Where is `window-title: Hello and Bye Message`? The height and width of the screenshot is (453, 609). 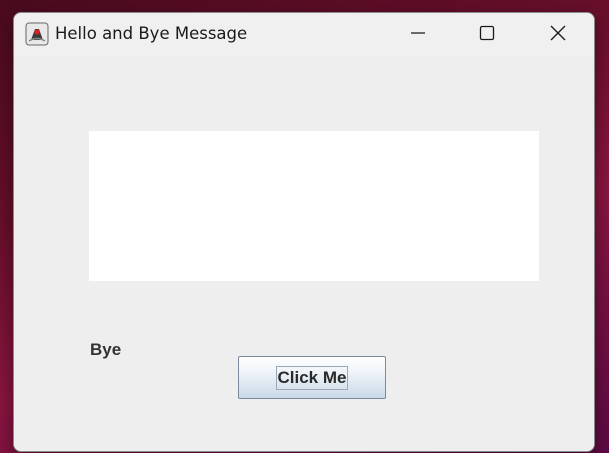
window-title: Hello and Bye Message is located at coordinates (151, 33).